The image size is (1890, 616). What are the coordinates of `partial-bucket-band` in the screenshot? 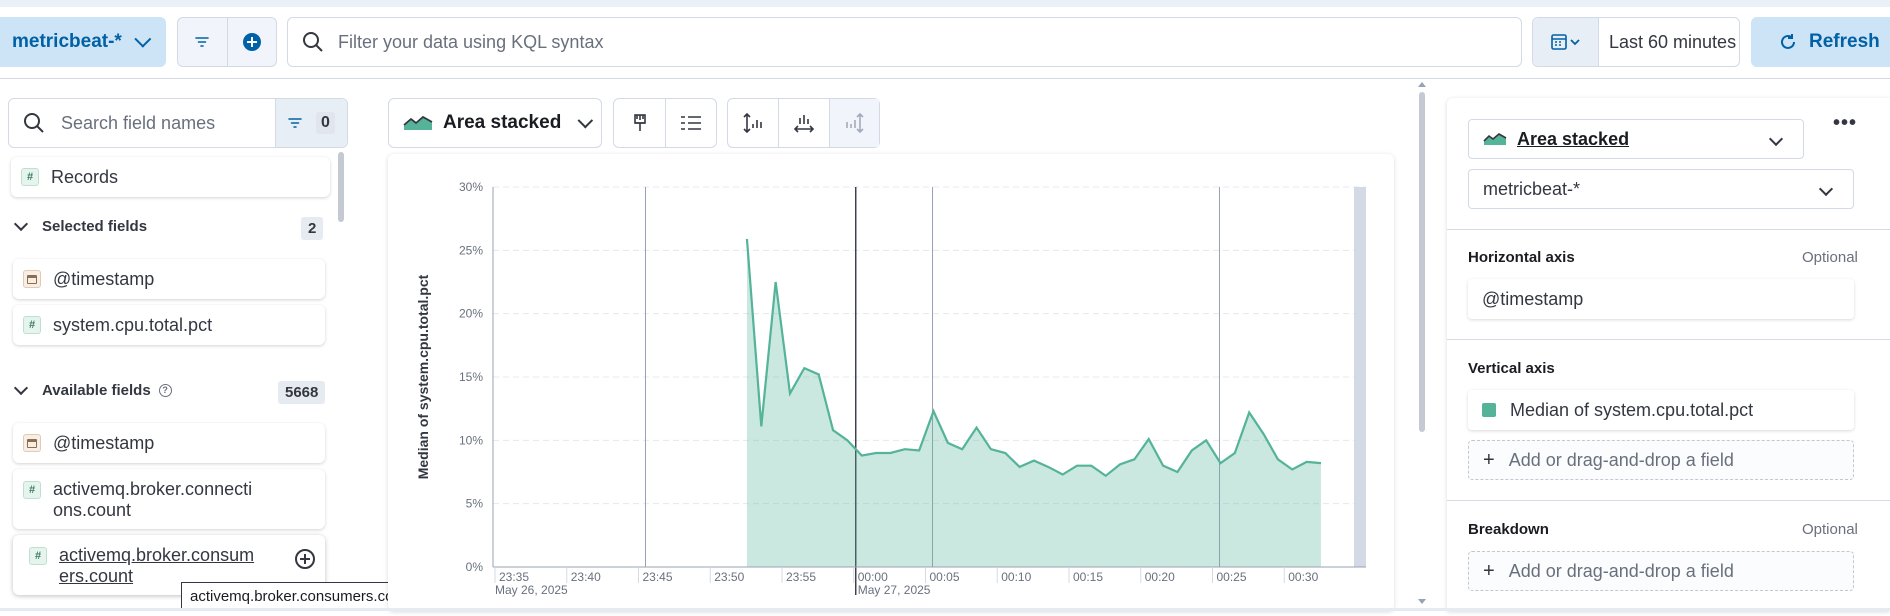 It's located at (1360, 377).